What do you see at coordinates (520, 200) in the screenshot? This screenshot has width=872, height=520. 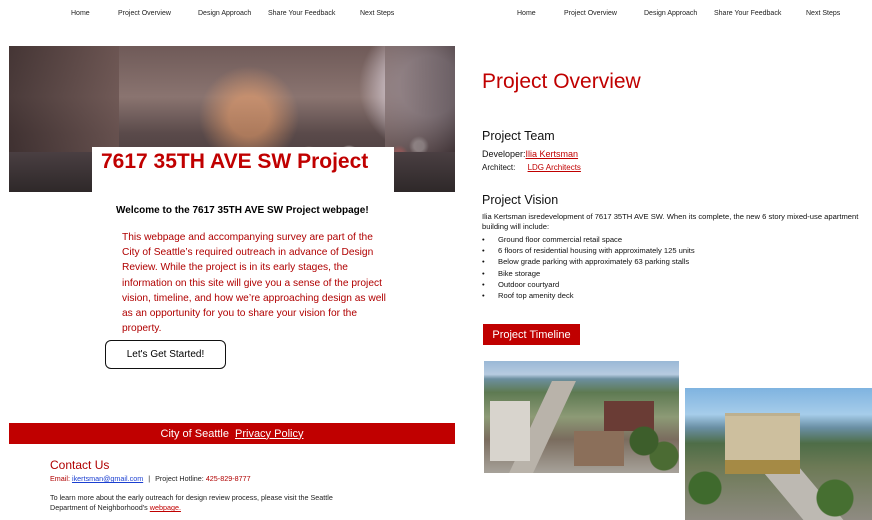 I see `project-vision-heading: Project Vision` at bounding box center [520, 200].